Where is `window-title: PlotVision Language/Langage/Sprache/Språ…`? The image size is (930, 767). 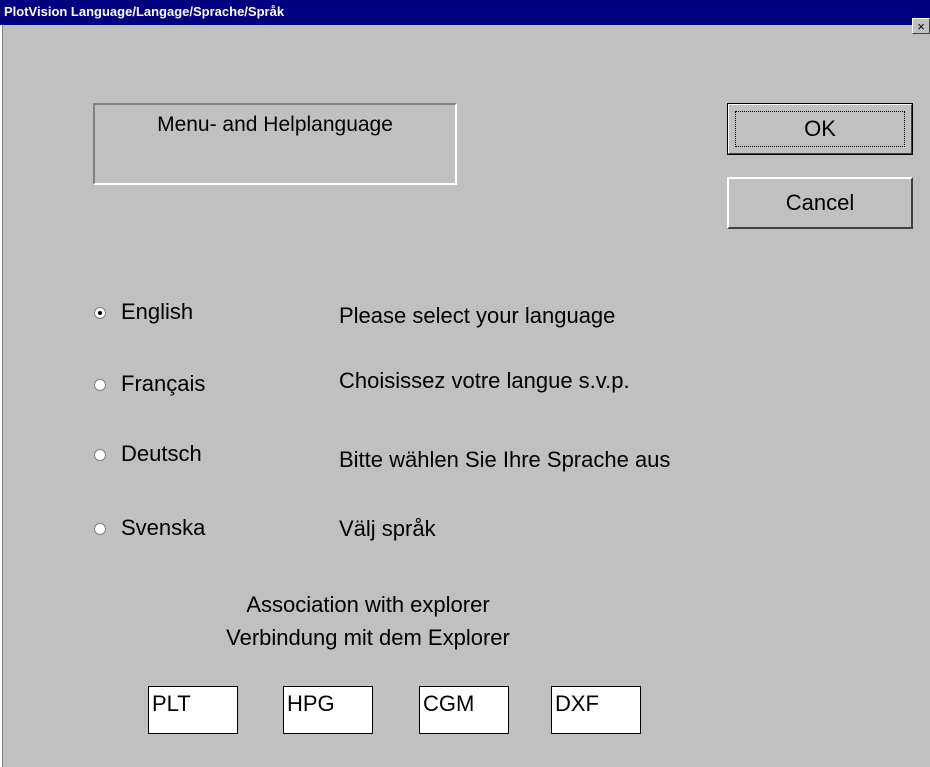
window-title: PlotVision Language/Langage/Sprache/Språ… is located at coordinates (144, 11).